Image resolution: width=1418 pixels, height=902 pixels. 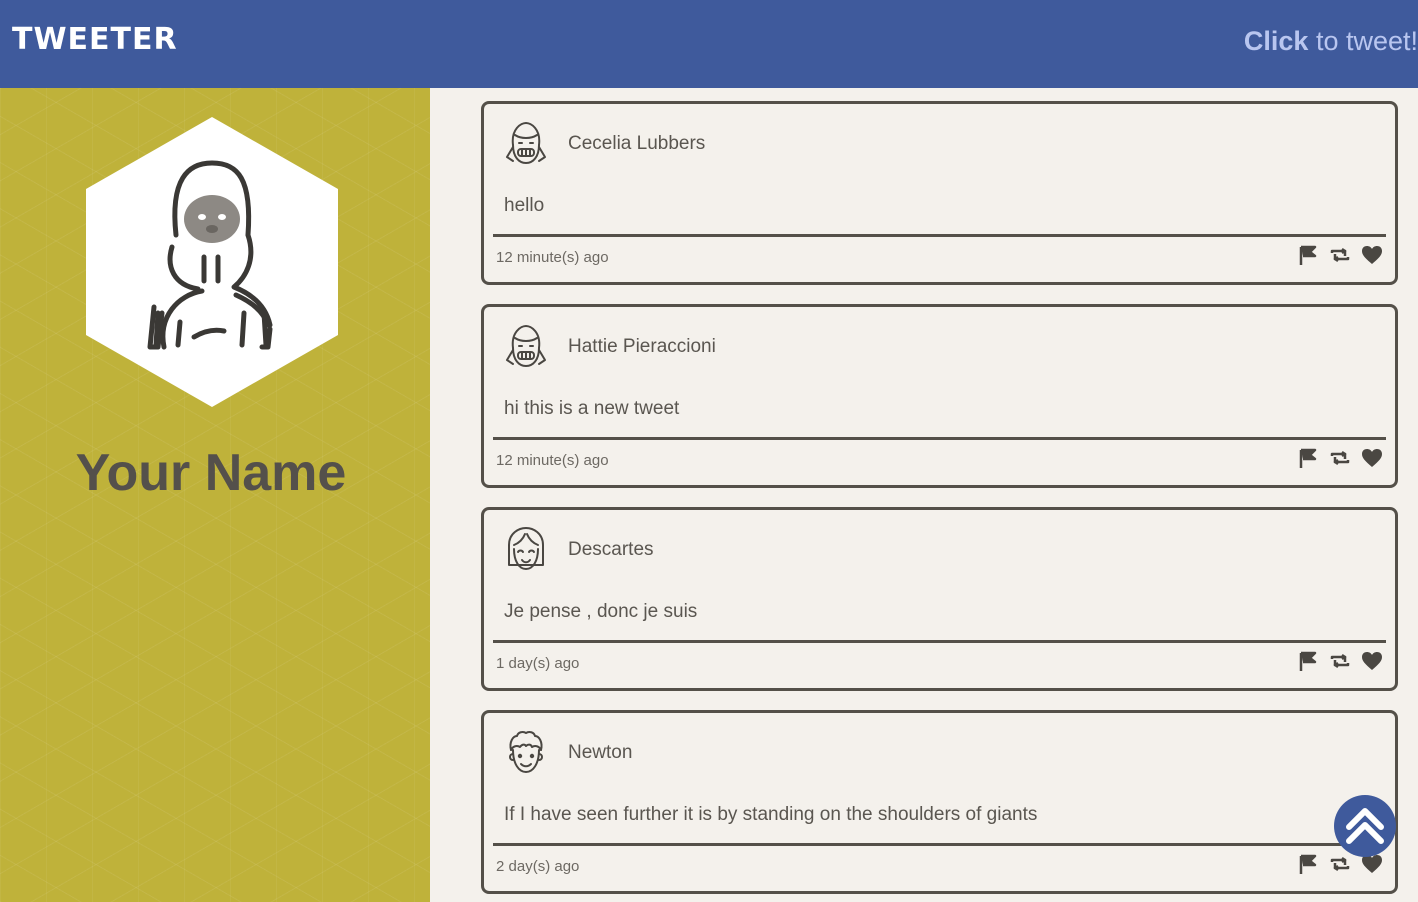 I want to click on scroll-to-top-button, so click(x=1365, y=826).